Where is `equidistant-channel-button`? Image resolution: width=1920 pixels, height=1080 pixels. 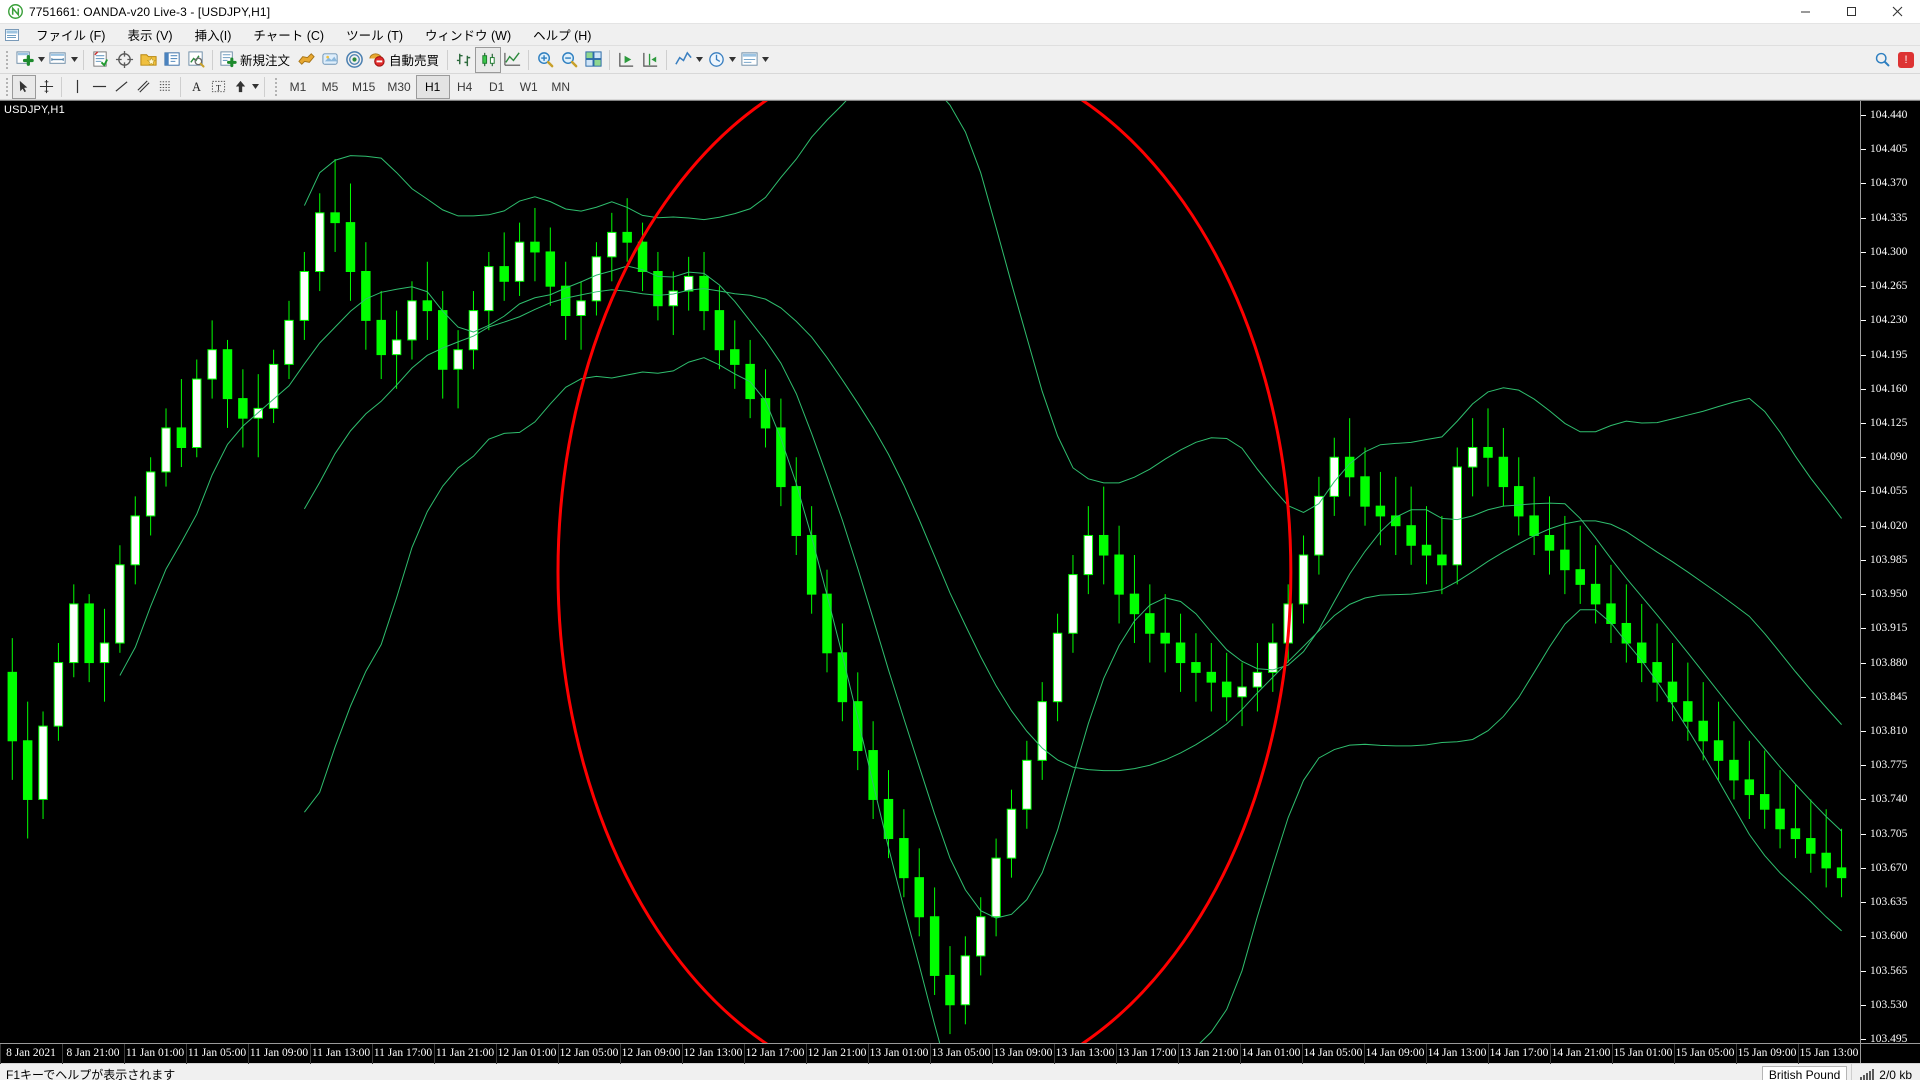
equidistant-channel-button is located at coordinates (143, 87).